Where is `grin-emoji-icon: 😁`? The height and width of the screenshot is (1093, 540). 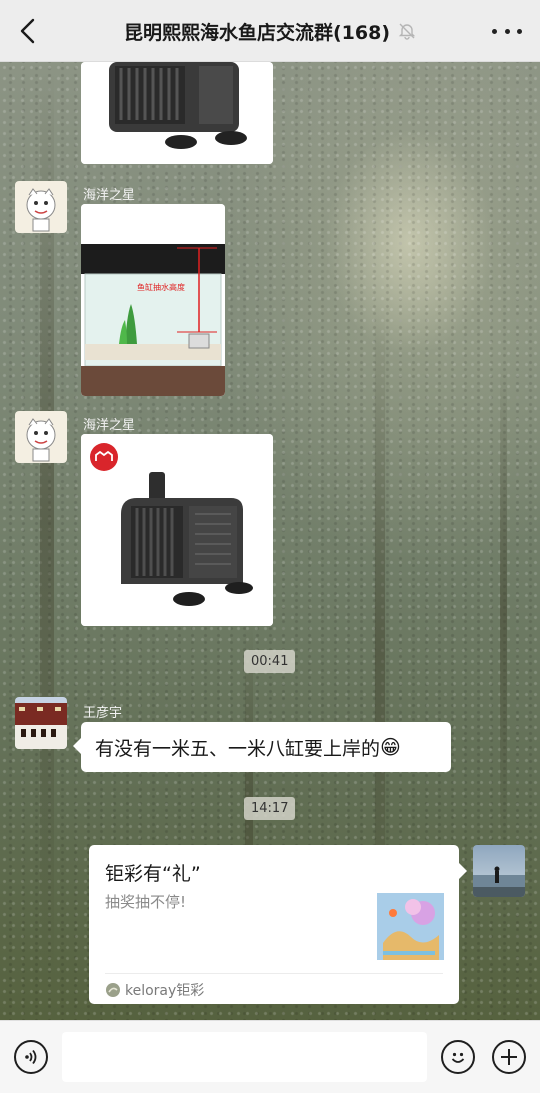 grin-emoji-icon: 😁 is located at coordinates (390, 747).